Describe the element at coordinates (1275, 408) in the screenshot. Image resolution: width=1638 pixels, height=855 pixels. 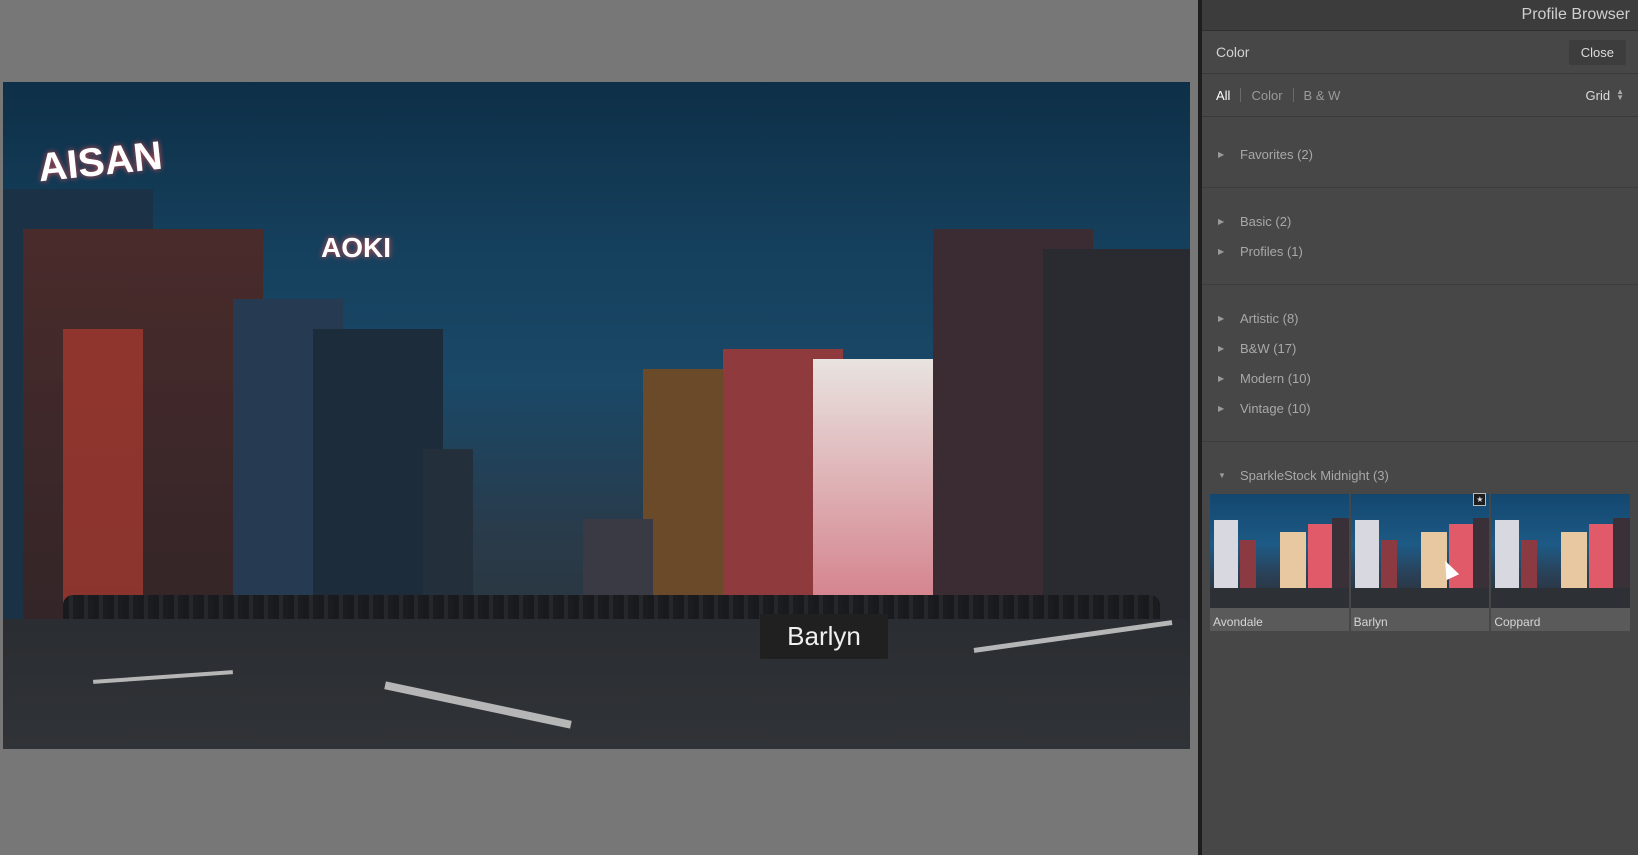
I see `group-label: Vintage (10)` at that location.